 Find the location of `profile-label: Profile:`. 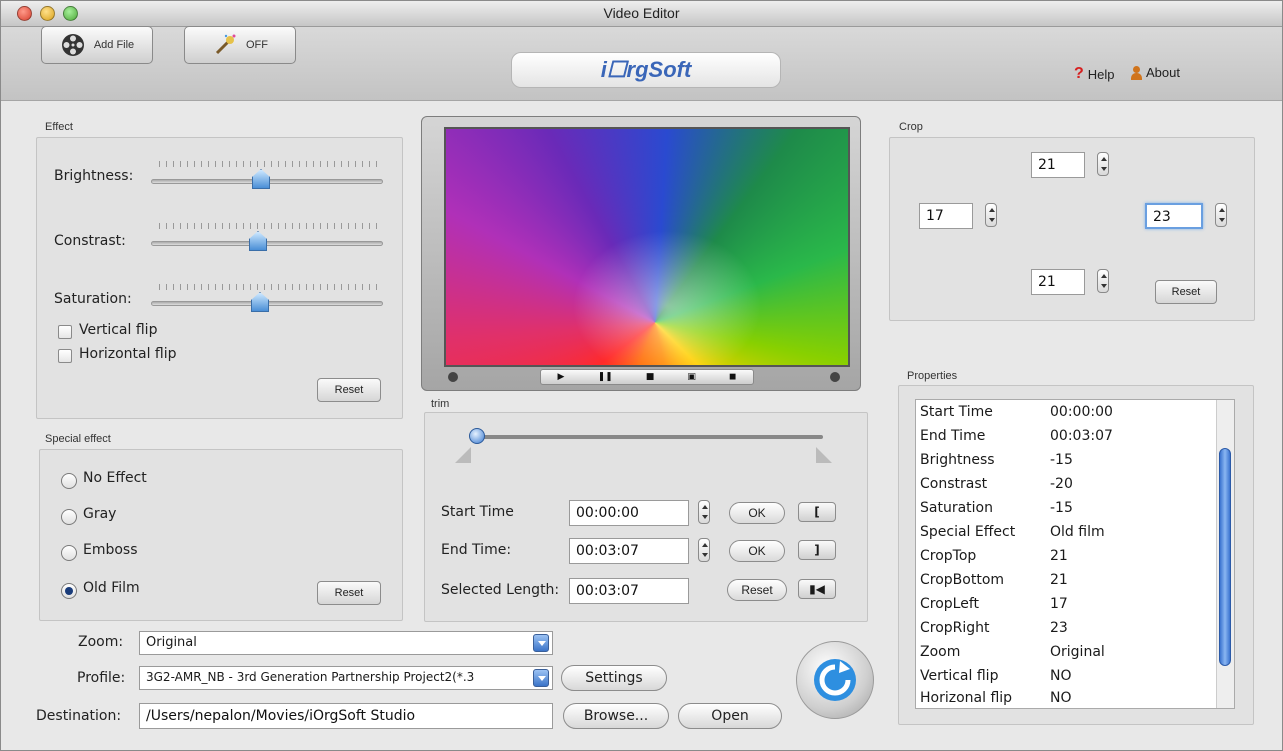

profile-label: Profile: is located at coordinates (101, 678).